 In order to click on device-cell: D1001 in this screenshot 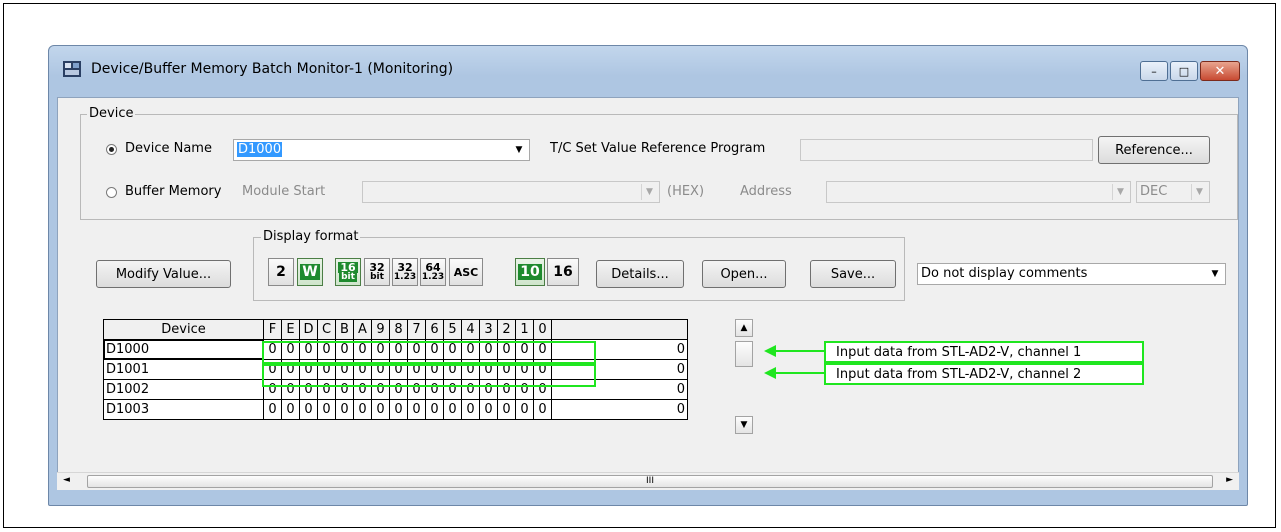, I will do `click(183, 369)`.